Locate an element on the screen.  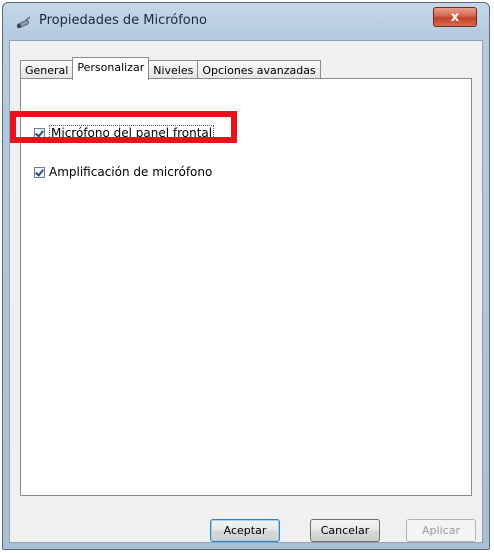
close-icon: x is located at coordinates (455, 17).